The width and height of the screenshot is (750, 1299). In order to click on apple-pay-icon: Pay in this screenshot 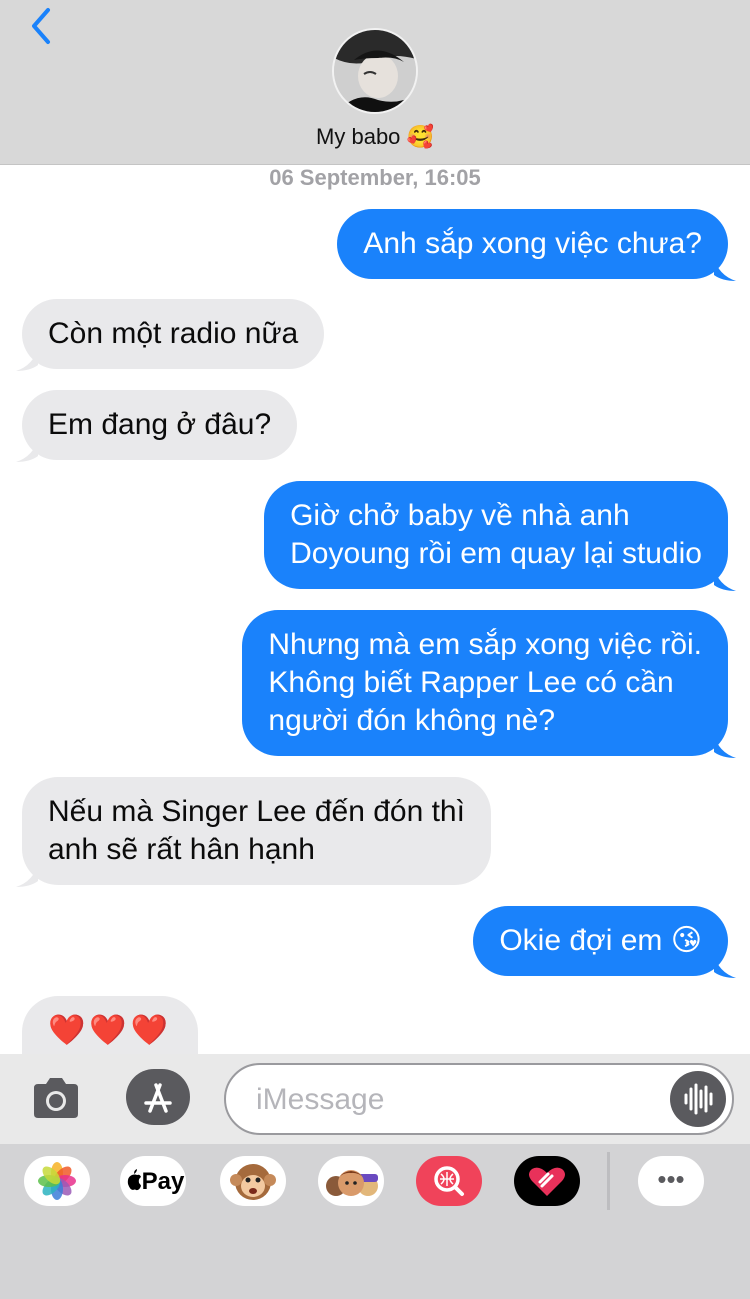, I will do `click(153, 1181)`.